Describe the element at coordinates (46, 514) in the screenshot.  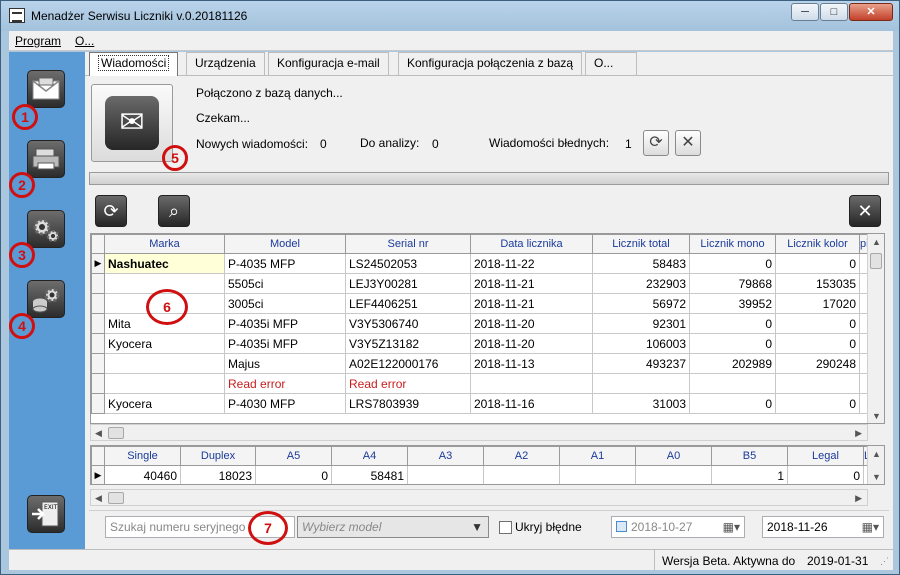
I see `exit-button: EXIT` at that location.